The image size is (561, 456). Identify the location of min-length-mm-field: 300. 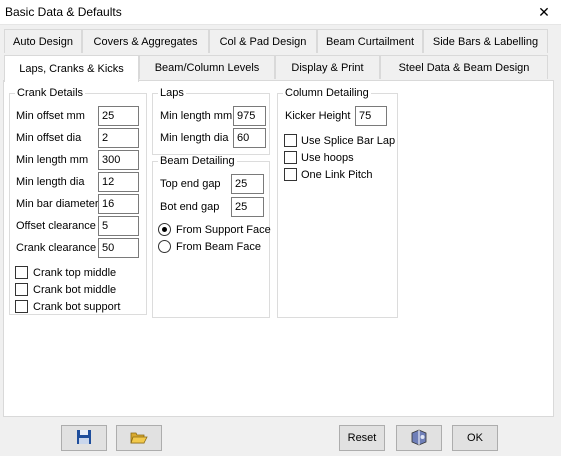
(118, 160).